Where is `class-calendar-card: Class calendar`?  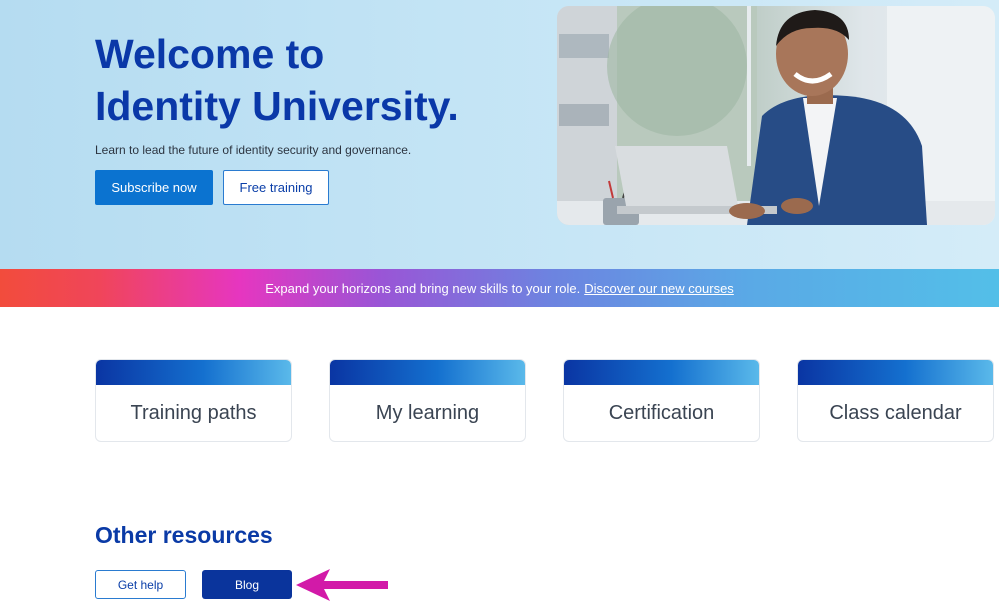
class-calendar-card: Class calendar is located at coordinates (895, 400).